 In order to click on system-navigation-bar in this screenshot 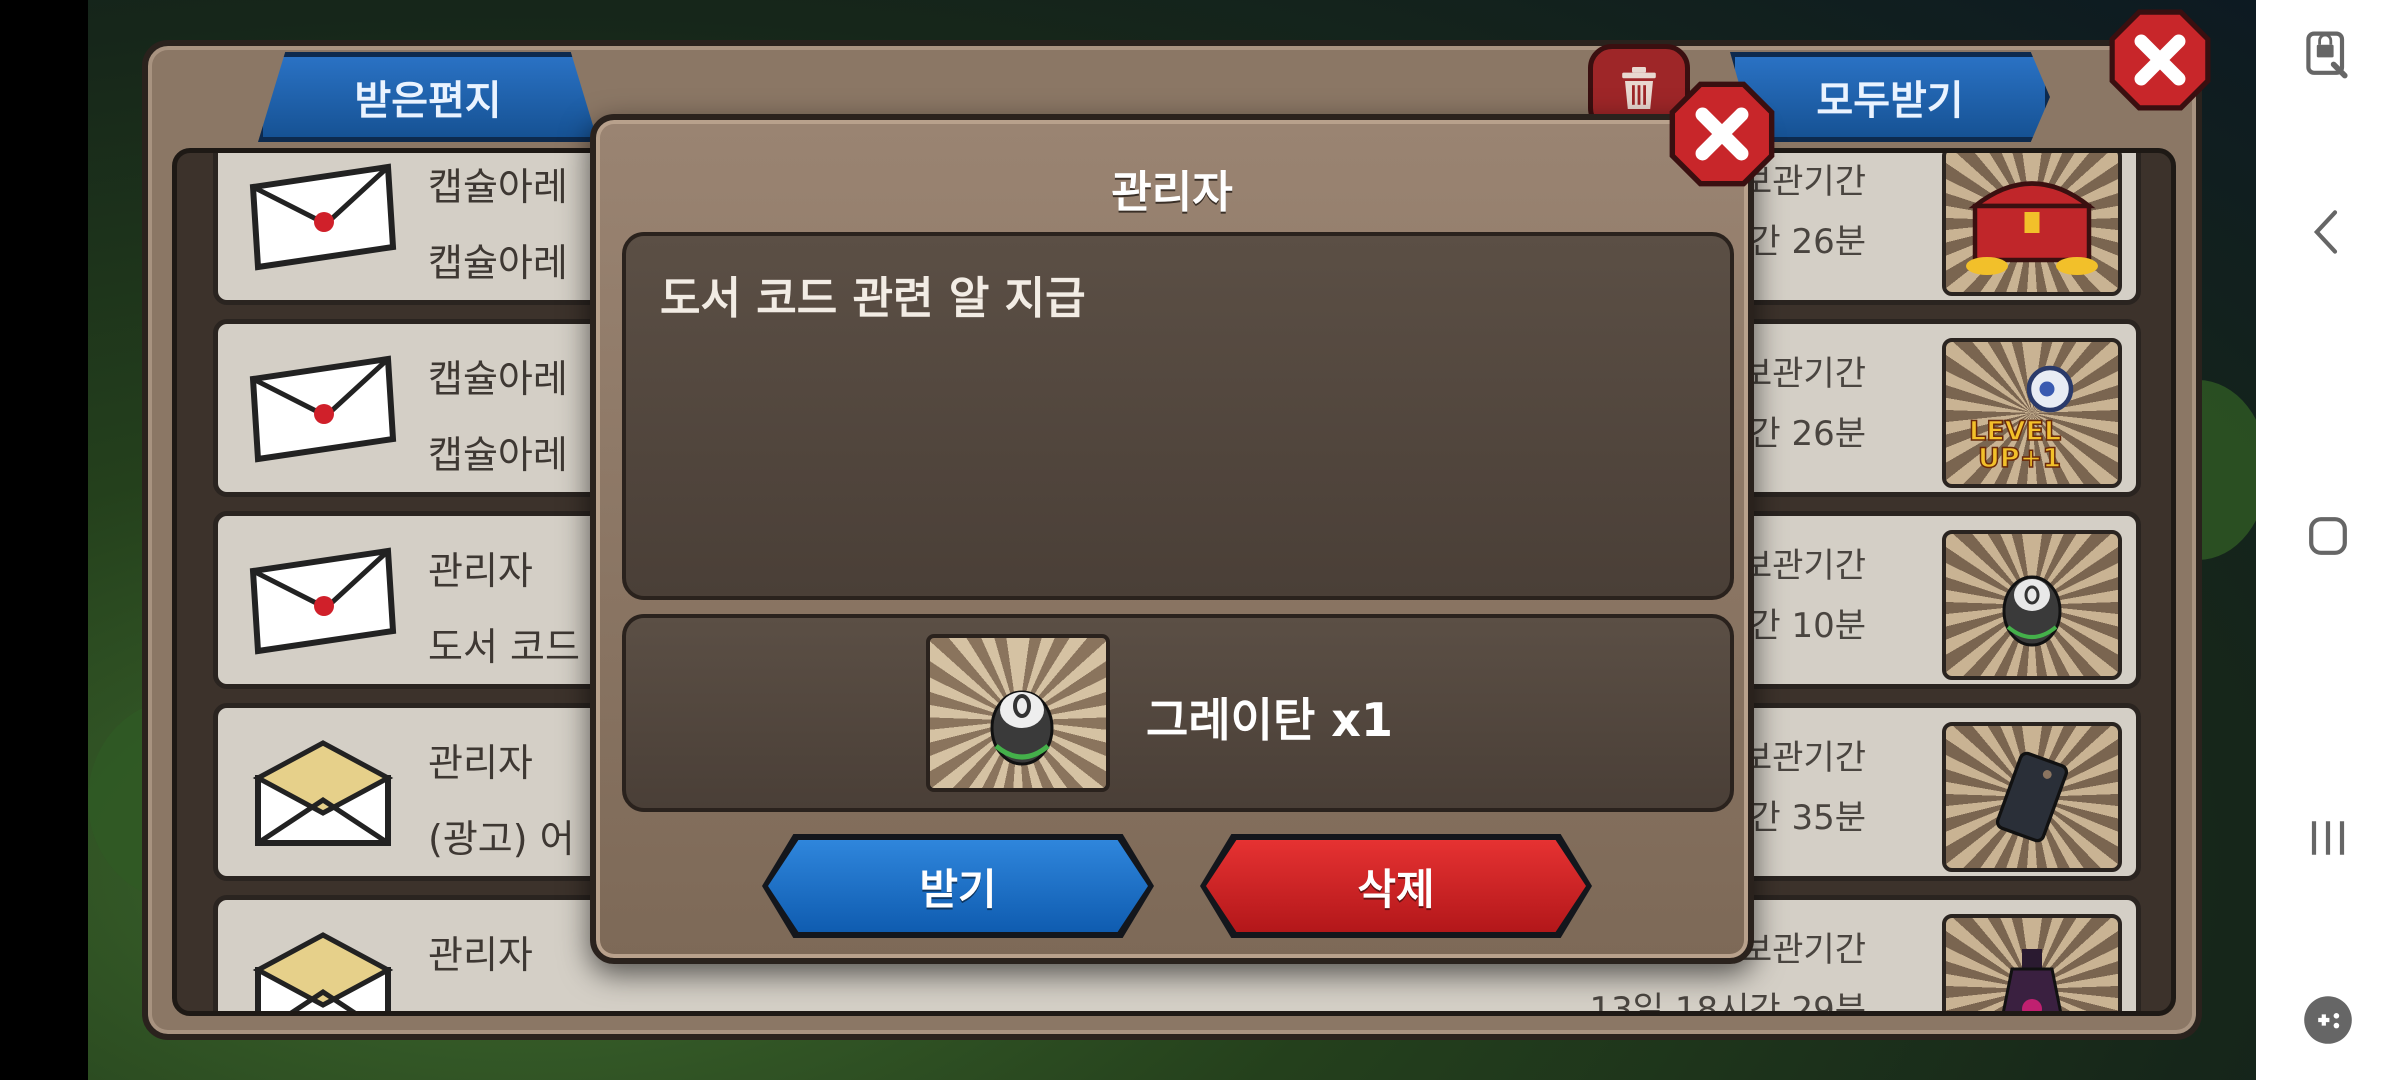, I will do `click(2328, 540)`.